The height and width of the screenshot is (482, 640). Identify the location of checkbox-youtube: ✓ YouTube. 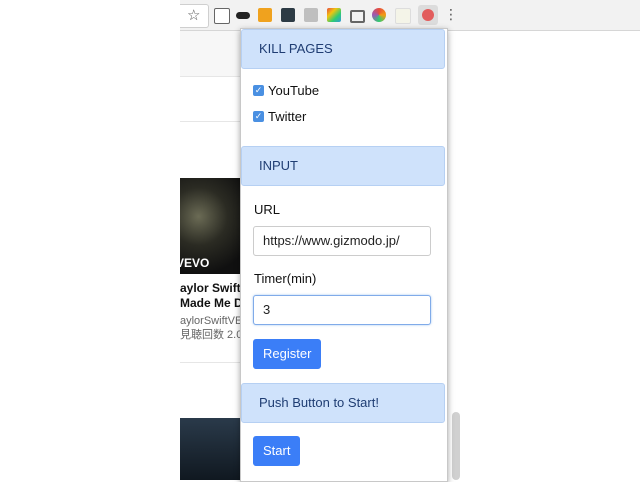
(286, 90).